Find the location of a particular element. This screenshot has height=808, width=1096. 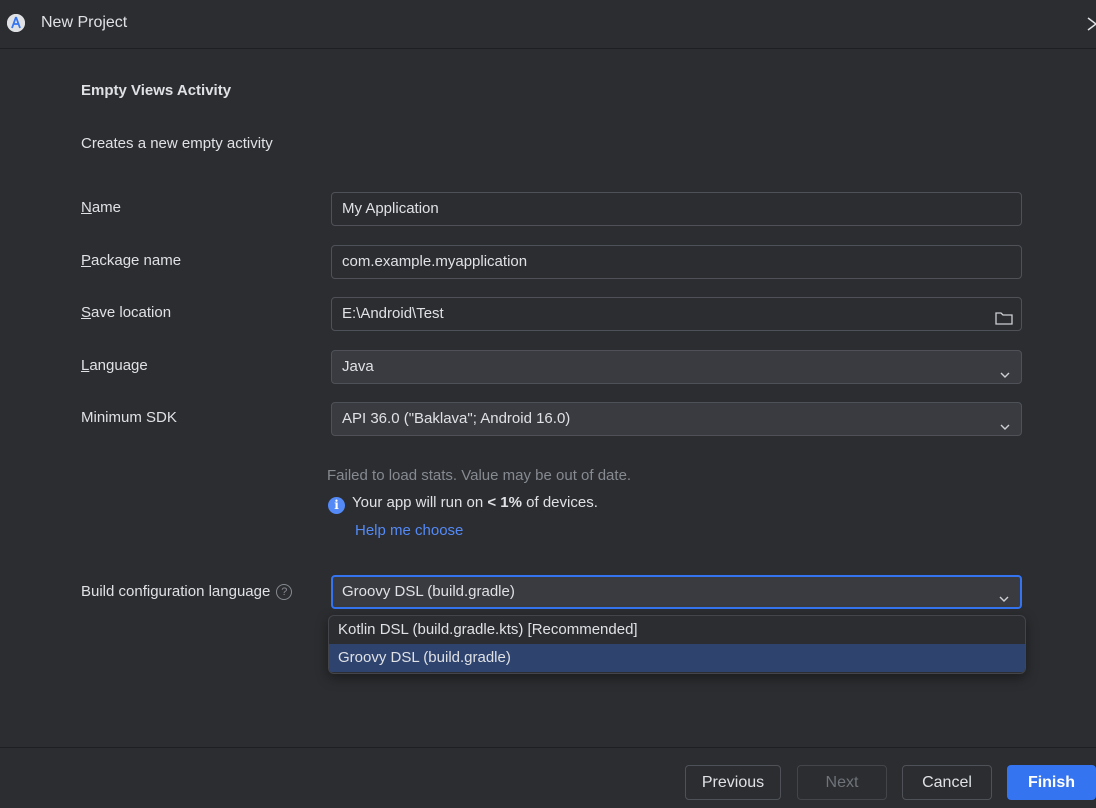

help-icon: ? is located at coordinates (284, 592).